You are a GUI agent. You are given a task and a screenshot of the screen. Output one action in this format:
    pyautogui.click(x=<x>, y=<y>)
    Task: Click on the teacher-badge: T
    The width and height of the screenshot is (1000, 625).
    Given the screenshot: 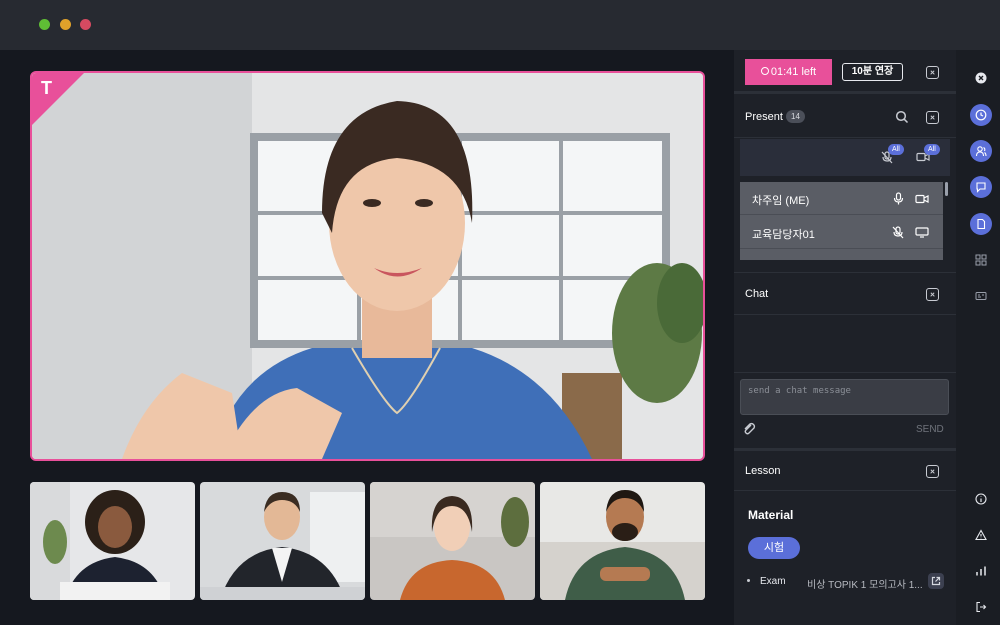 What is the action you would take?
    pyautogui.click(x=46, y=88)
    